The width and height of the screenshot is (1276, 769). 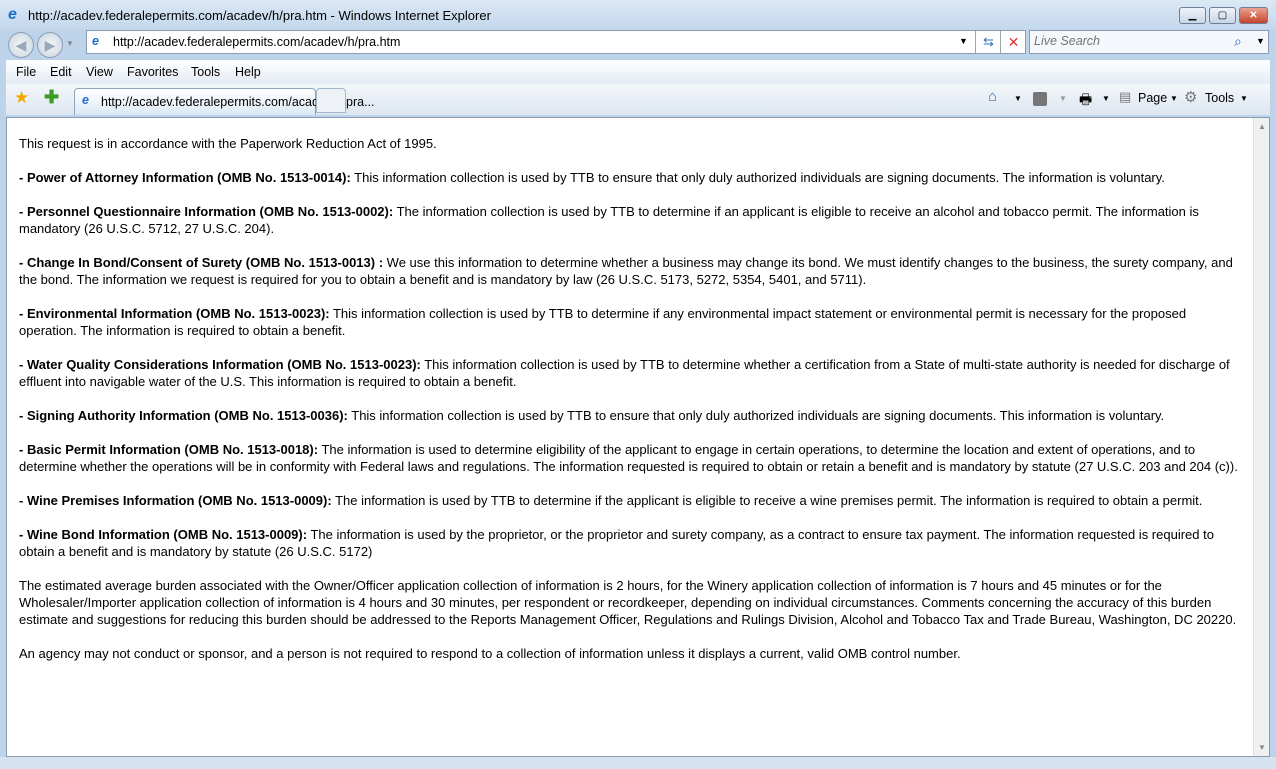 I want to click on feeds-icon, so click(x=1040, y=99).